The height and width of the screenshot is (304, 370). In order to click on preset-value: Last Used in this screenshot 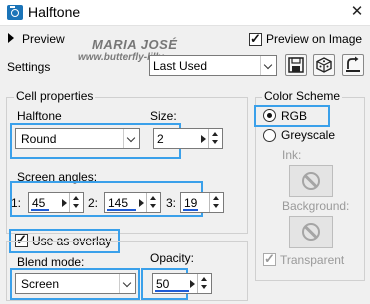, I will do `click(180, 66)`.